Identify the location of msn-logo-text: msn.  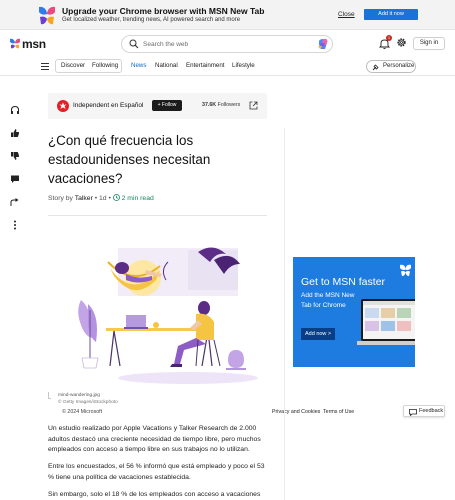
(34, 44).